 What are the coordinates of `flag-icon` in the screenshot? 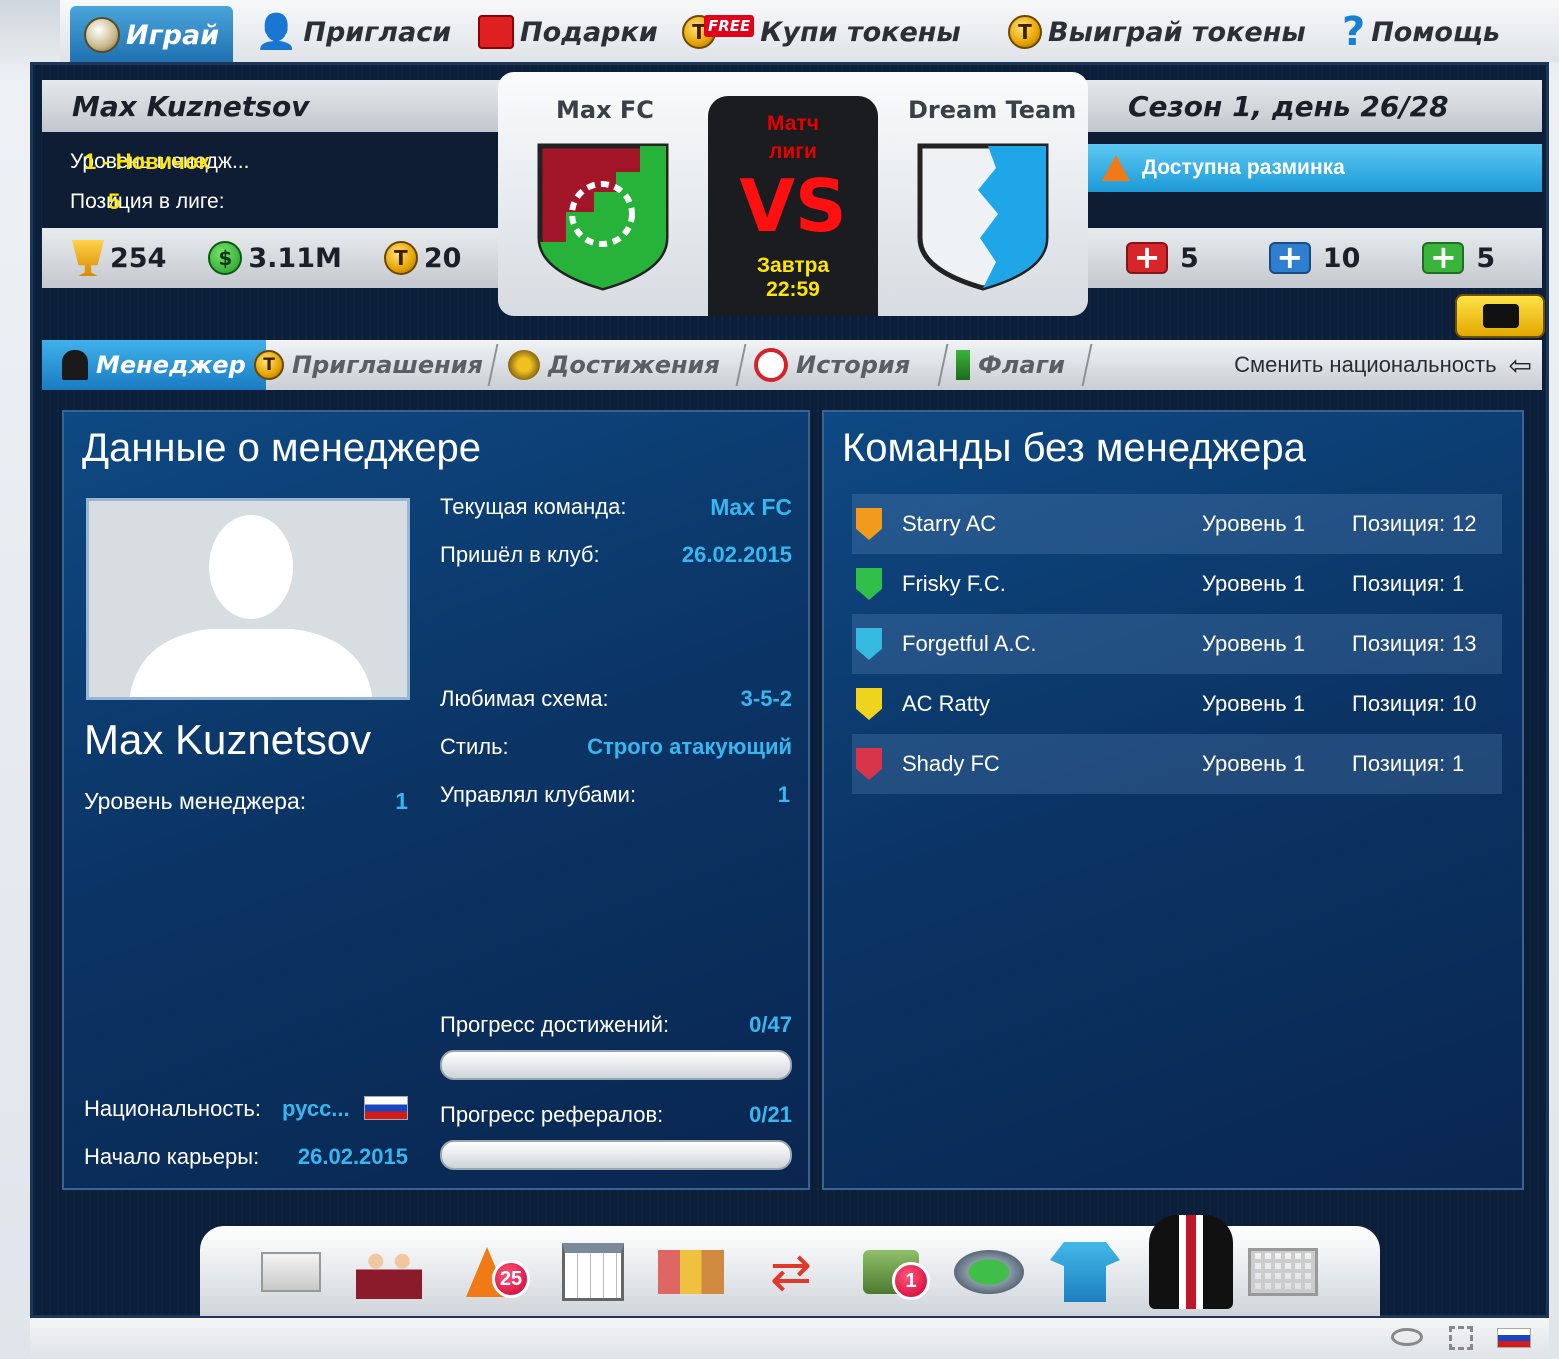 It's located at (963, 365).